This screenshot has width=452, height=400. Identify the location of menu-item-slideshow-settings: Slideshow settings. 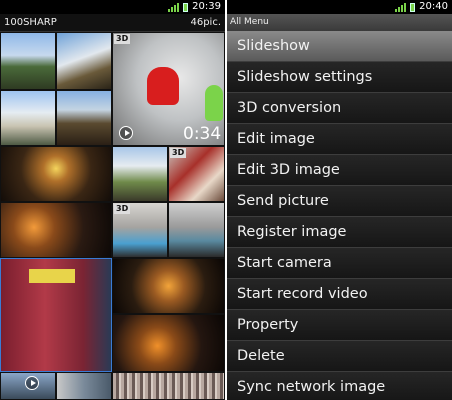
(339, 77).